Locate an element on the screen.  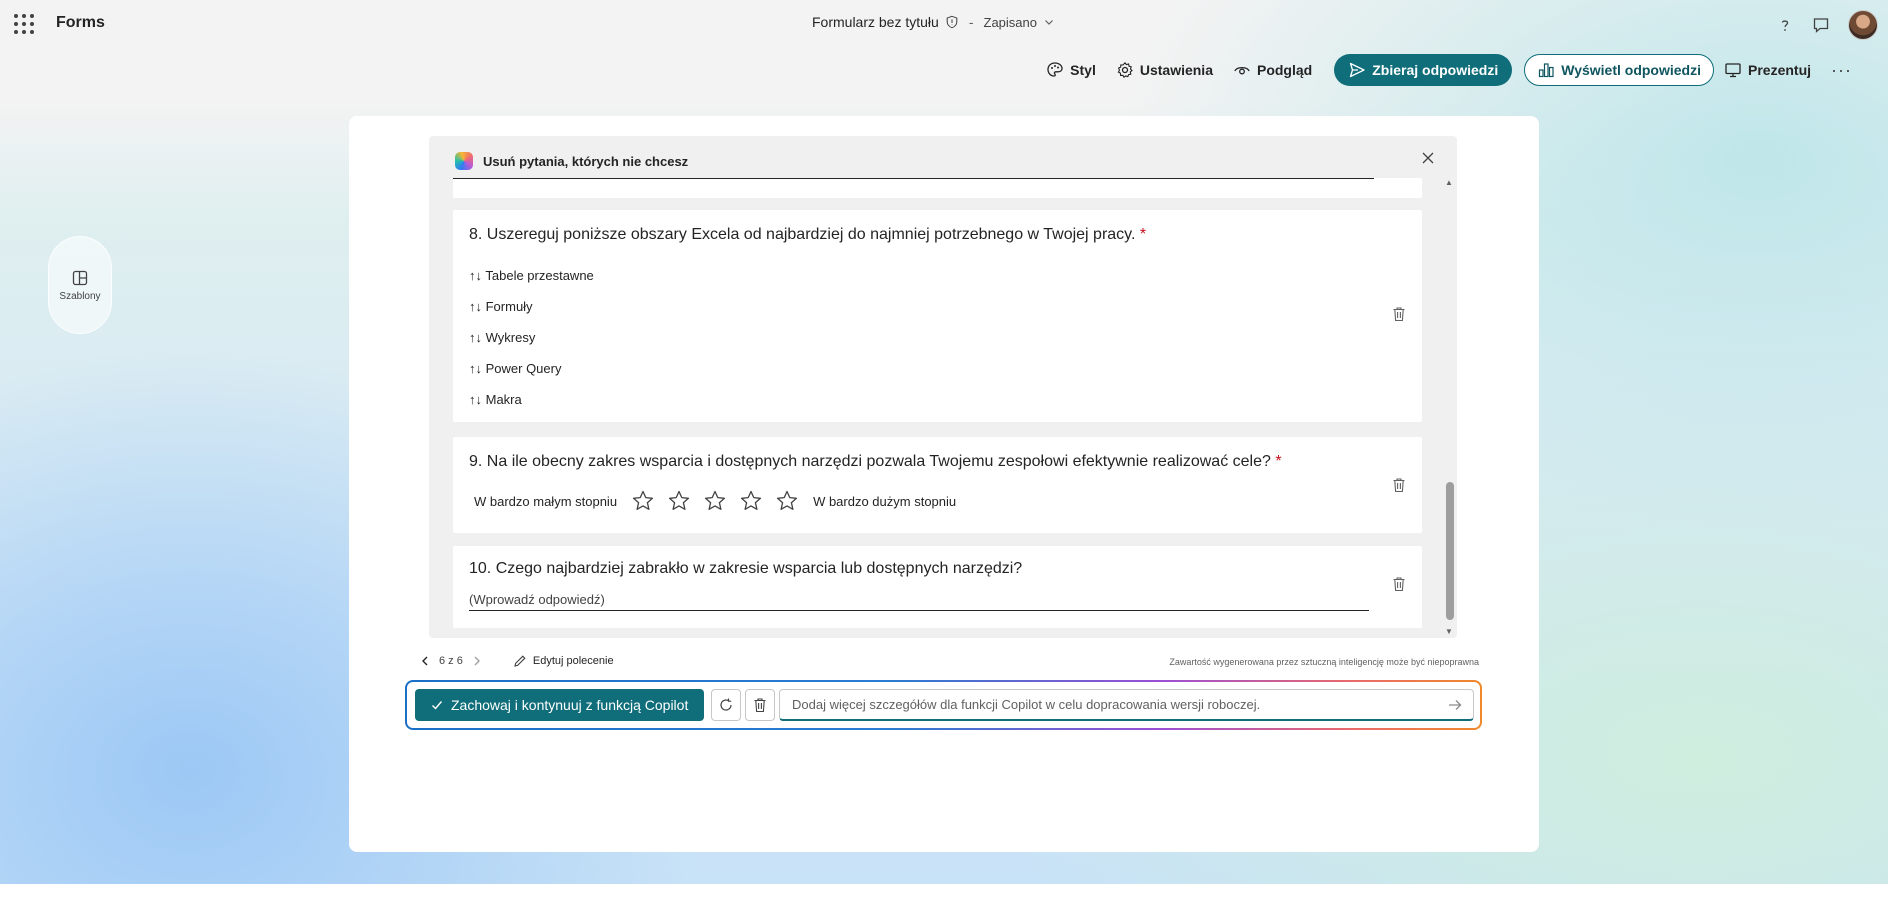
shield-icon is located at coordinates (952, 22).